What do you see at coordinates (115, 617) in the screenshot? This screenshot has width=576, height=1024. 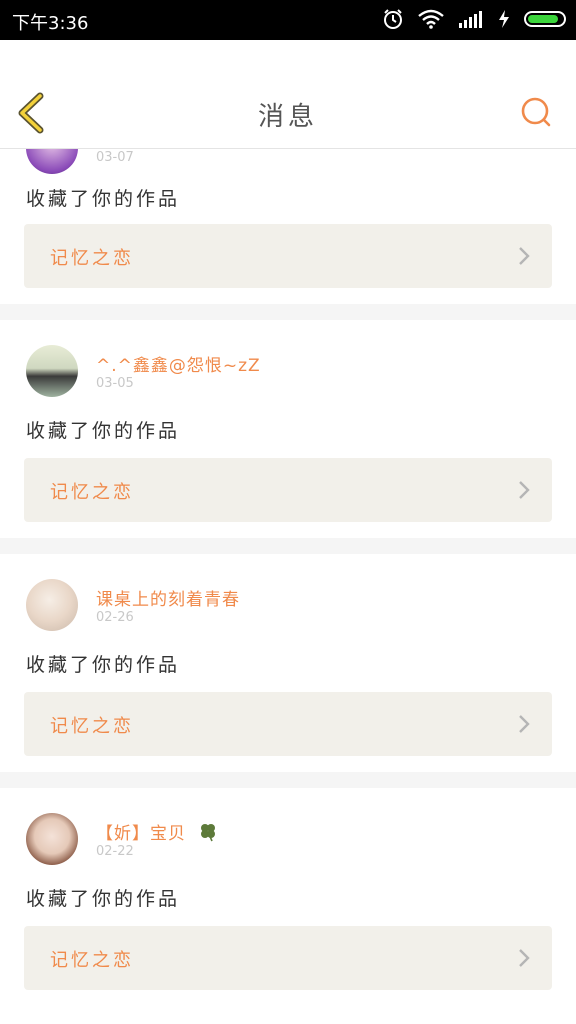 I see `message-date: 02-26` at bounding box center [115, 617].